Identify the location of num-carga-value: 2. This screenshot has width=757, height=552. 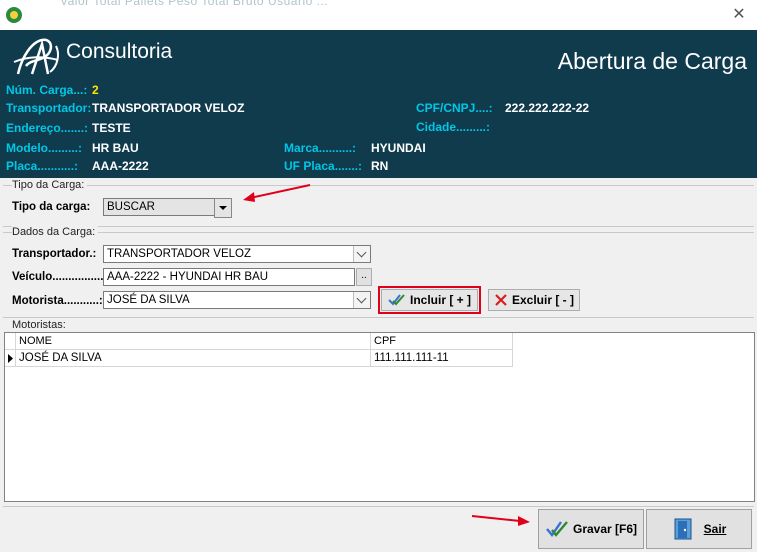
(95, 90).